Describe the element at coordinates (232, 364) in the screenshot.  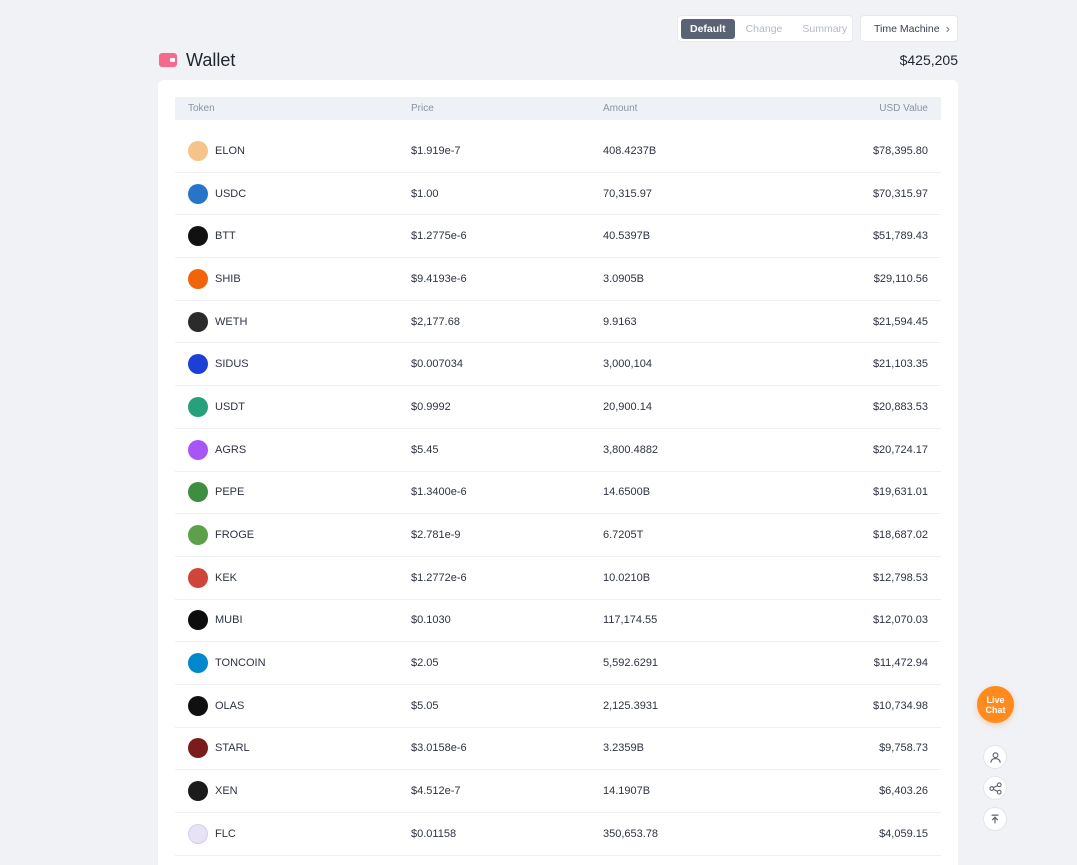
I see `token-symbol: SIDUS` at that location.